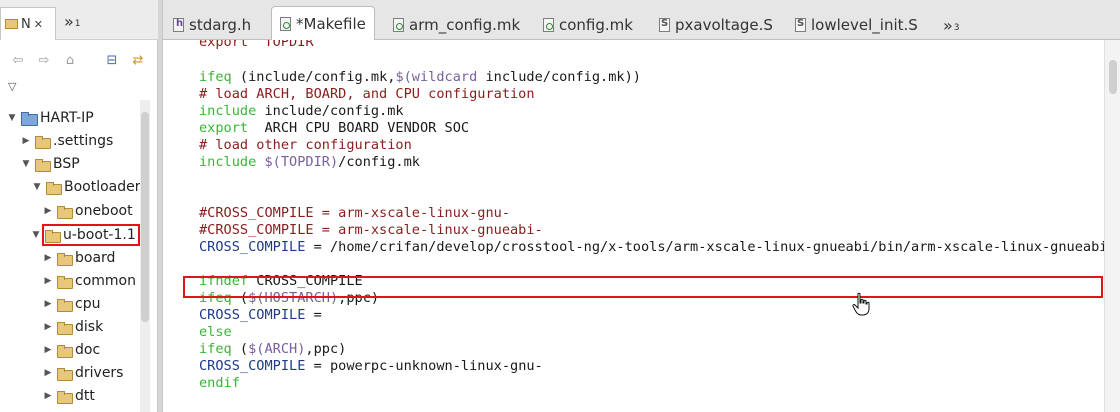 The width and height of the screenshot is (1120, 412). What do you see at coordinates (70, 60) in the screenshot?
I see `home-icon: ⌂` at bounding box center [70, 60].